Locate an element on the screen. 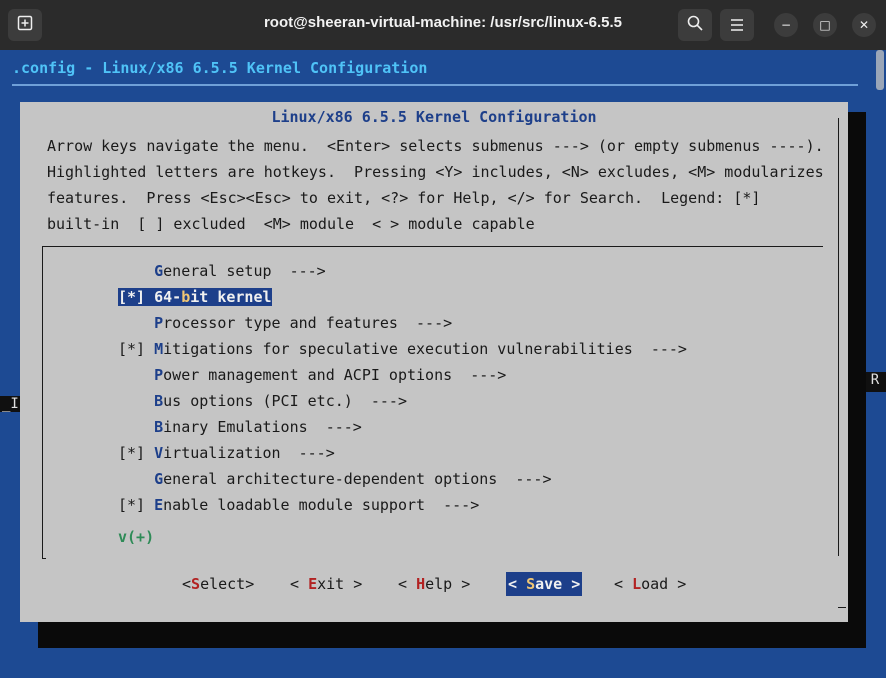 Image resolution: width=886 pixels, height=678 pixels. menu-item-hotkey: E is located at coordinates (159, 505).